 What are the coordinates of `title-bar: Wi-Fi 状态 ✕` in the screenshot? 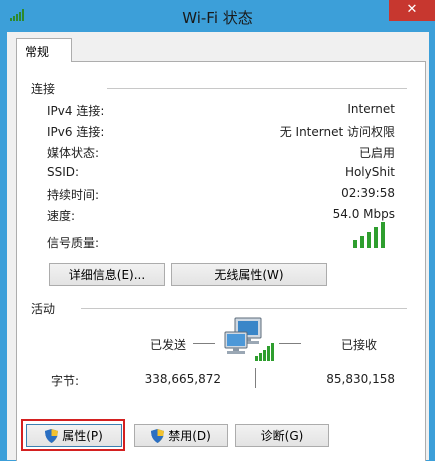 It's located at (217, 16).